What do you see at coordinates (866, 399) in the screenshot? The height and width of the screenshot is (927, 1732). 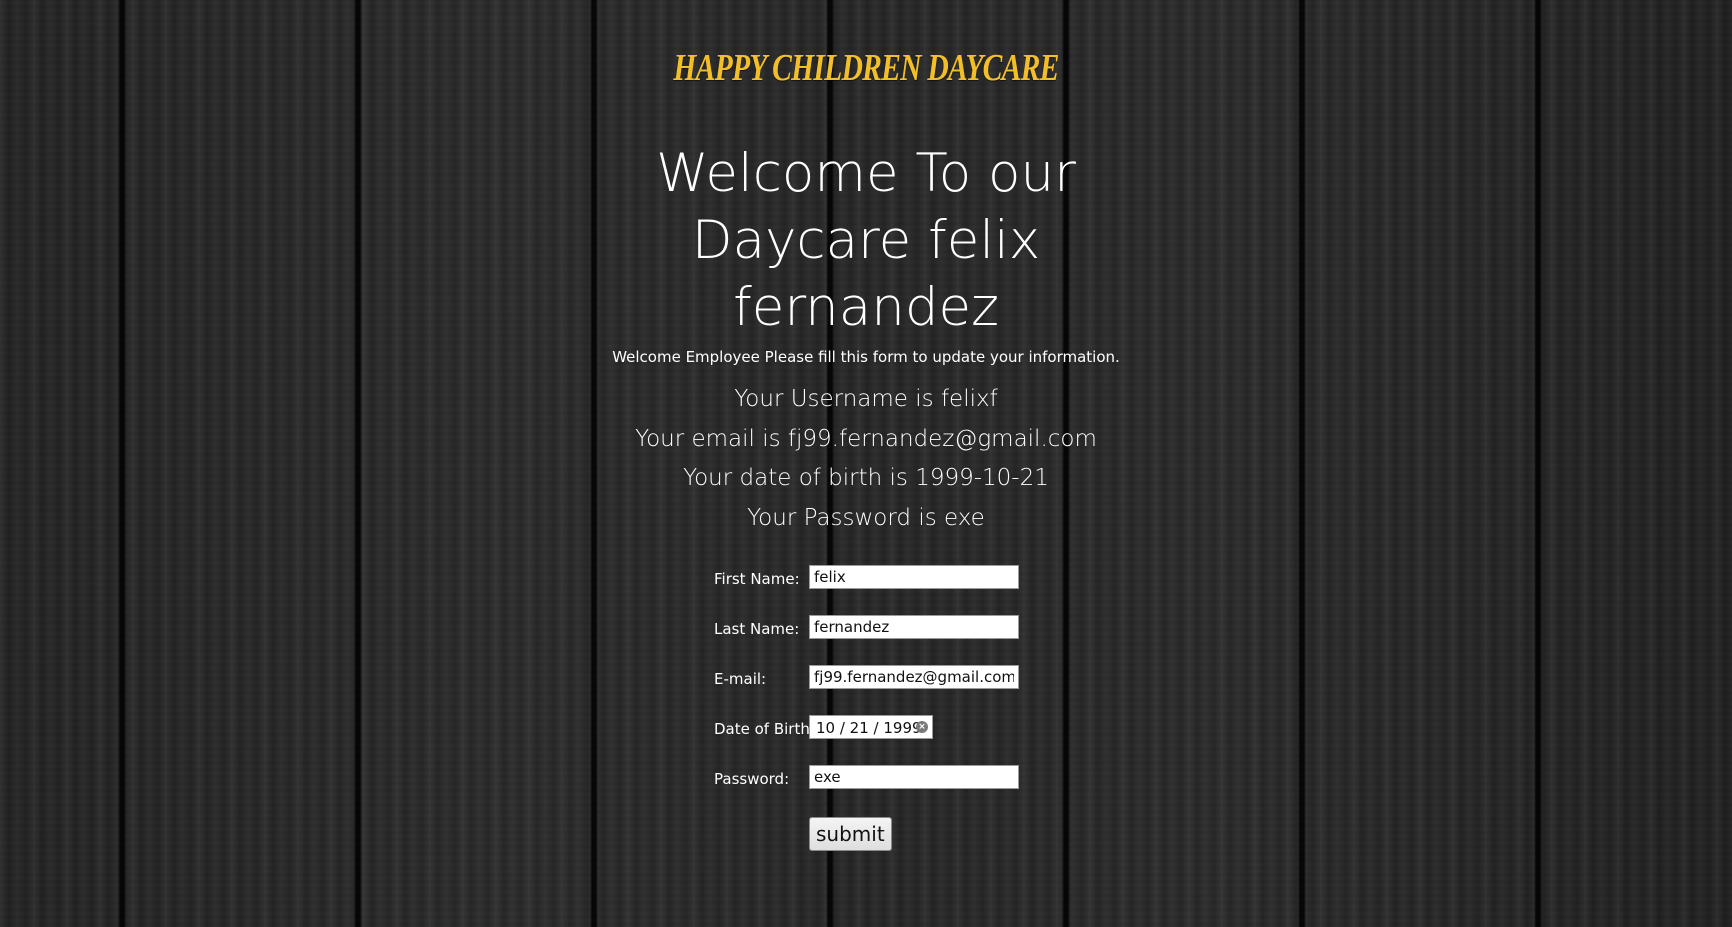 I see `username-info: Your Username is felixf` at bounding box center [866, 399].